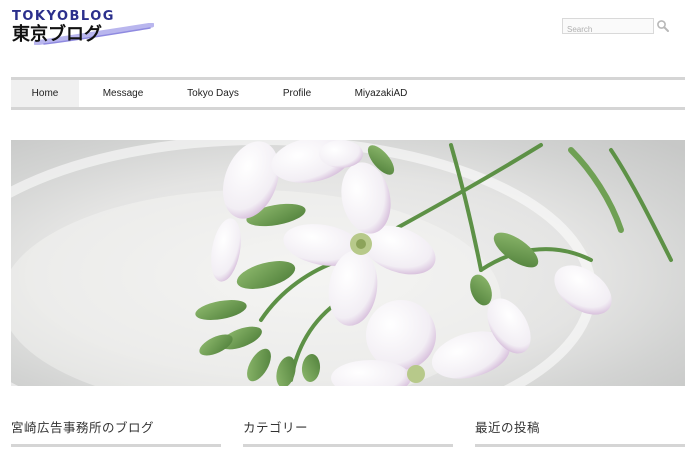 This screenshot has height=452, width=700. I want to click on search-input, so click(608, 29).